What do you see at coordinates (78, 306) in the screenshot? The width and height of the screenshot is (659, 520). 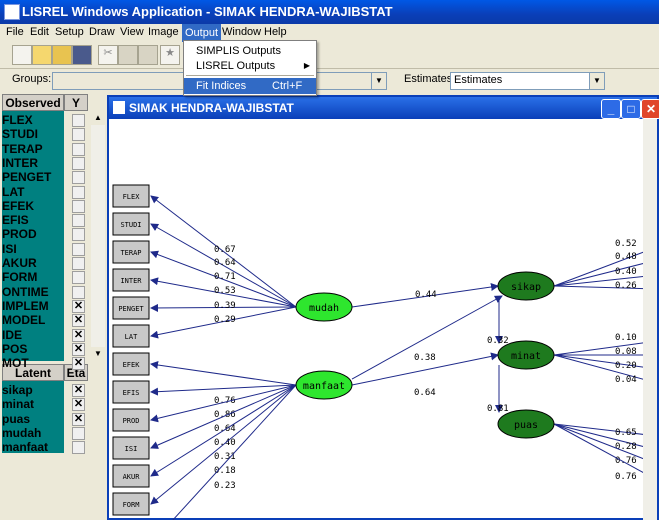 I see `checkbox-implem: ✕` at bounding box center [78, 306].